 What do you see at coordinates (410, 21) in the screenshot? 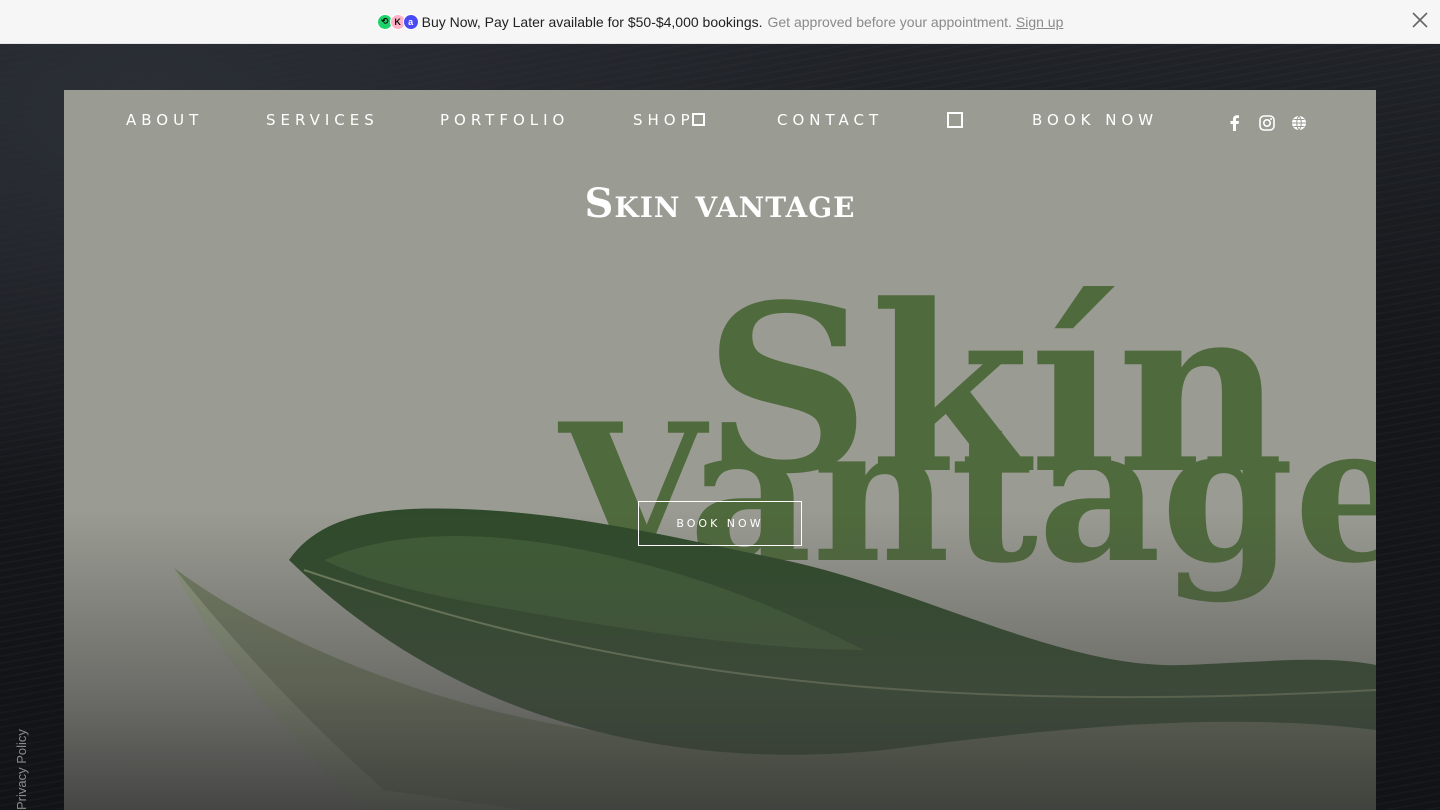
I see `affirm-logo-icon: a` at bounding box center [410, 21].